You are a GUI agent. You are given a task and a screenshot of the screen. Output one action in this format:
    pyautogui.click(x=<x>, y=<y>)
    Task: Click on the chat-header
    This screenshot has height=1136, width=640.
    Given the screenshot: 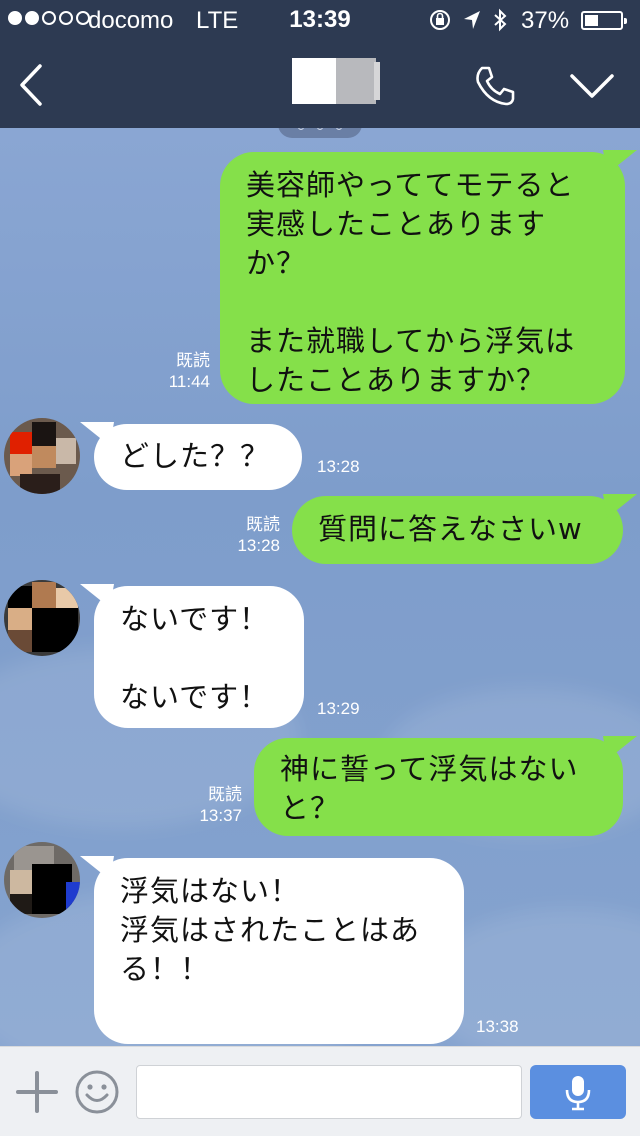 What is the action you would take?
    pyautogui.click(x=320, y=84)
    